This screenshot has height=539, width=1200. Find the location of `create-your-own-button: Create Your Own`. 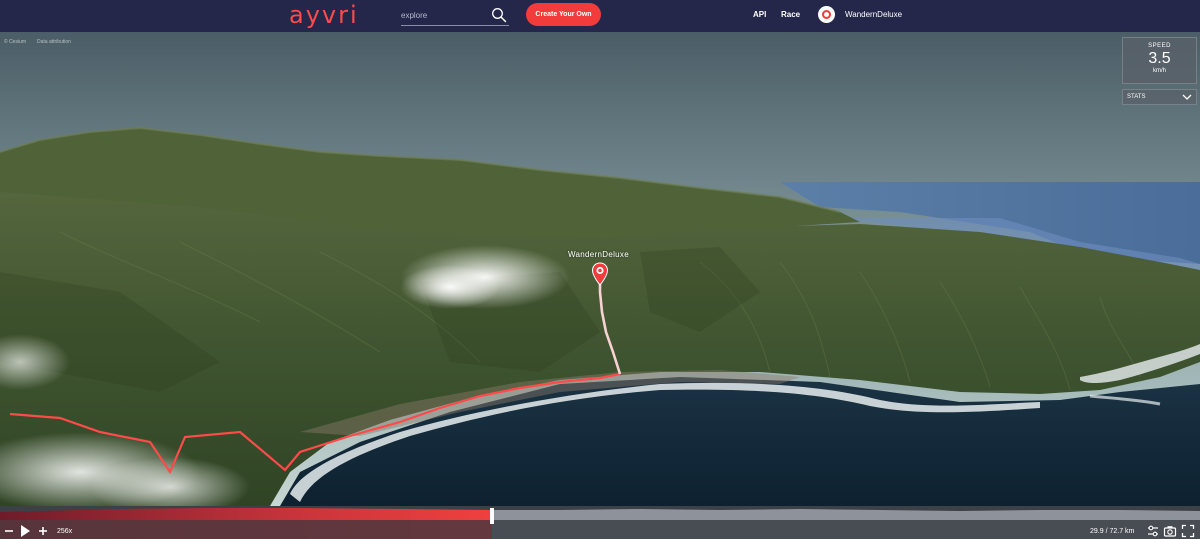

create-your-own-button: Create Your Own is located at coordinates (563, 14).